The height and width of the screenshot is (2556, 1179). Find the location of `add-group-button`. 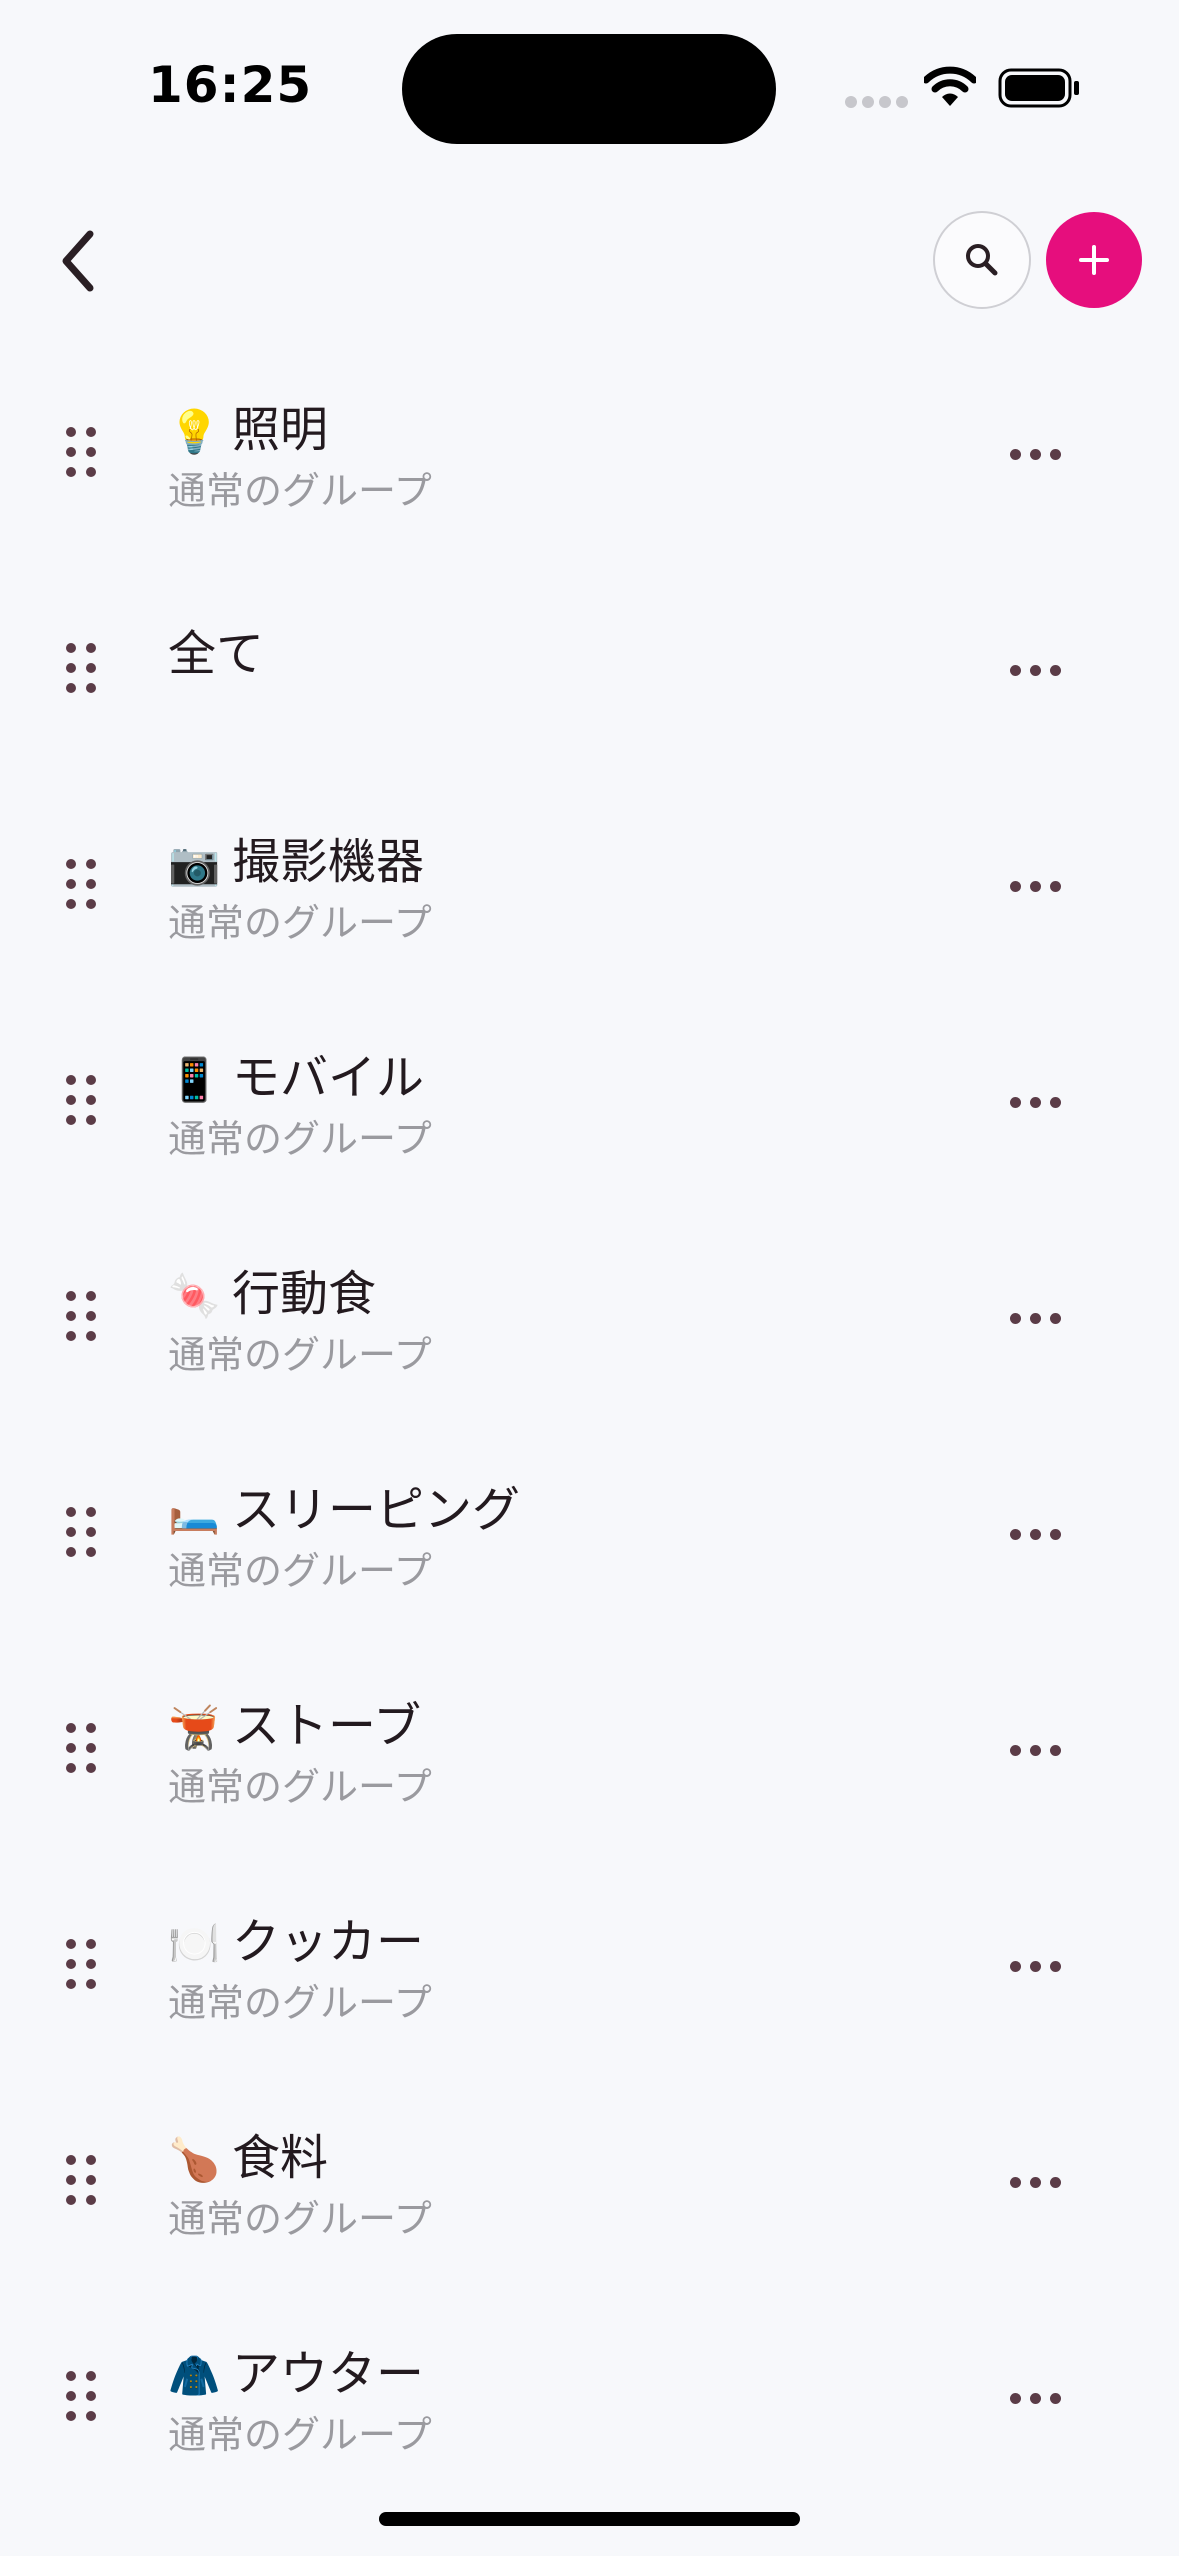

add-group-button is located at coordinates (1094, 260).